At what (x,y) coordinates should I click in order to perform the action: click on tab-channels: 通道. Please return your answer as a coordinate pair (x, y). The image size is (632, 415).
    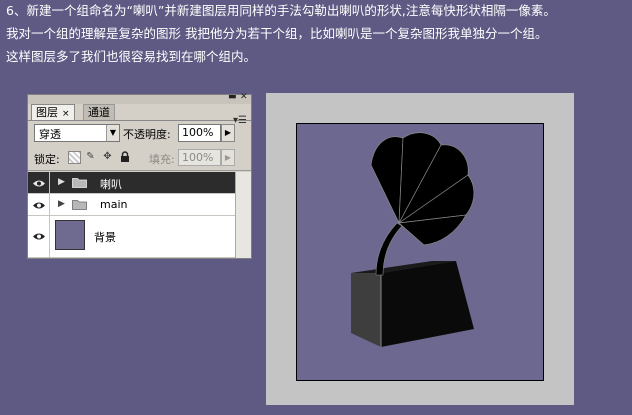
    Looking at the image, I should click on (99, 112).